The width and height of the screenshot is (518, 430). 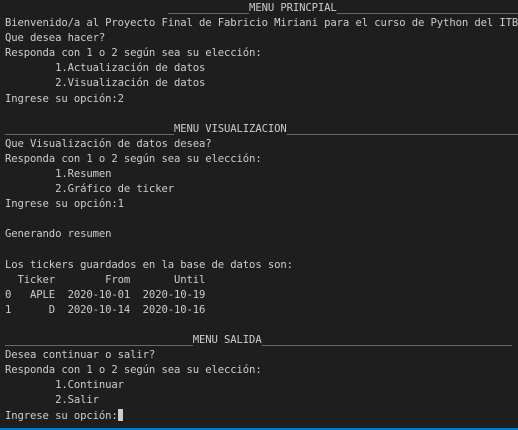 I want to click on user-input-line: Ingrese su opción:2, so click(x=64, y=98).